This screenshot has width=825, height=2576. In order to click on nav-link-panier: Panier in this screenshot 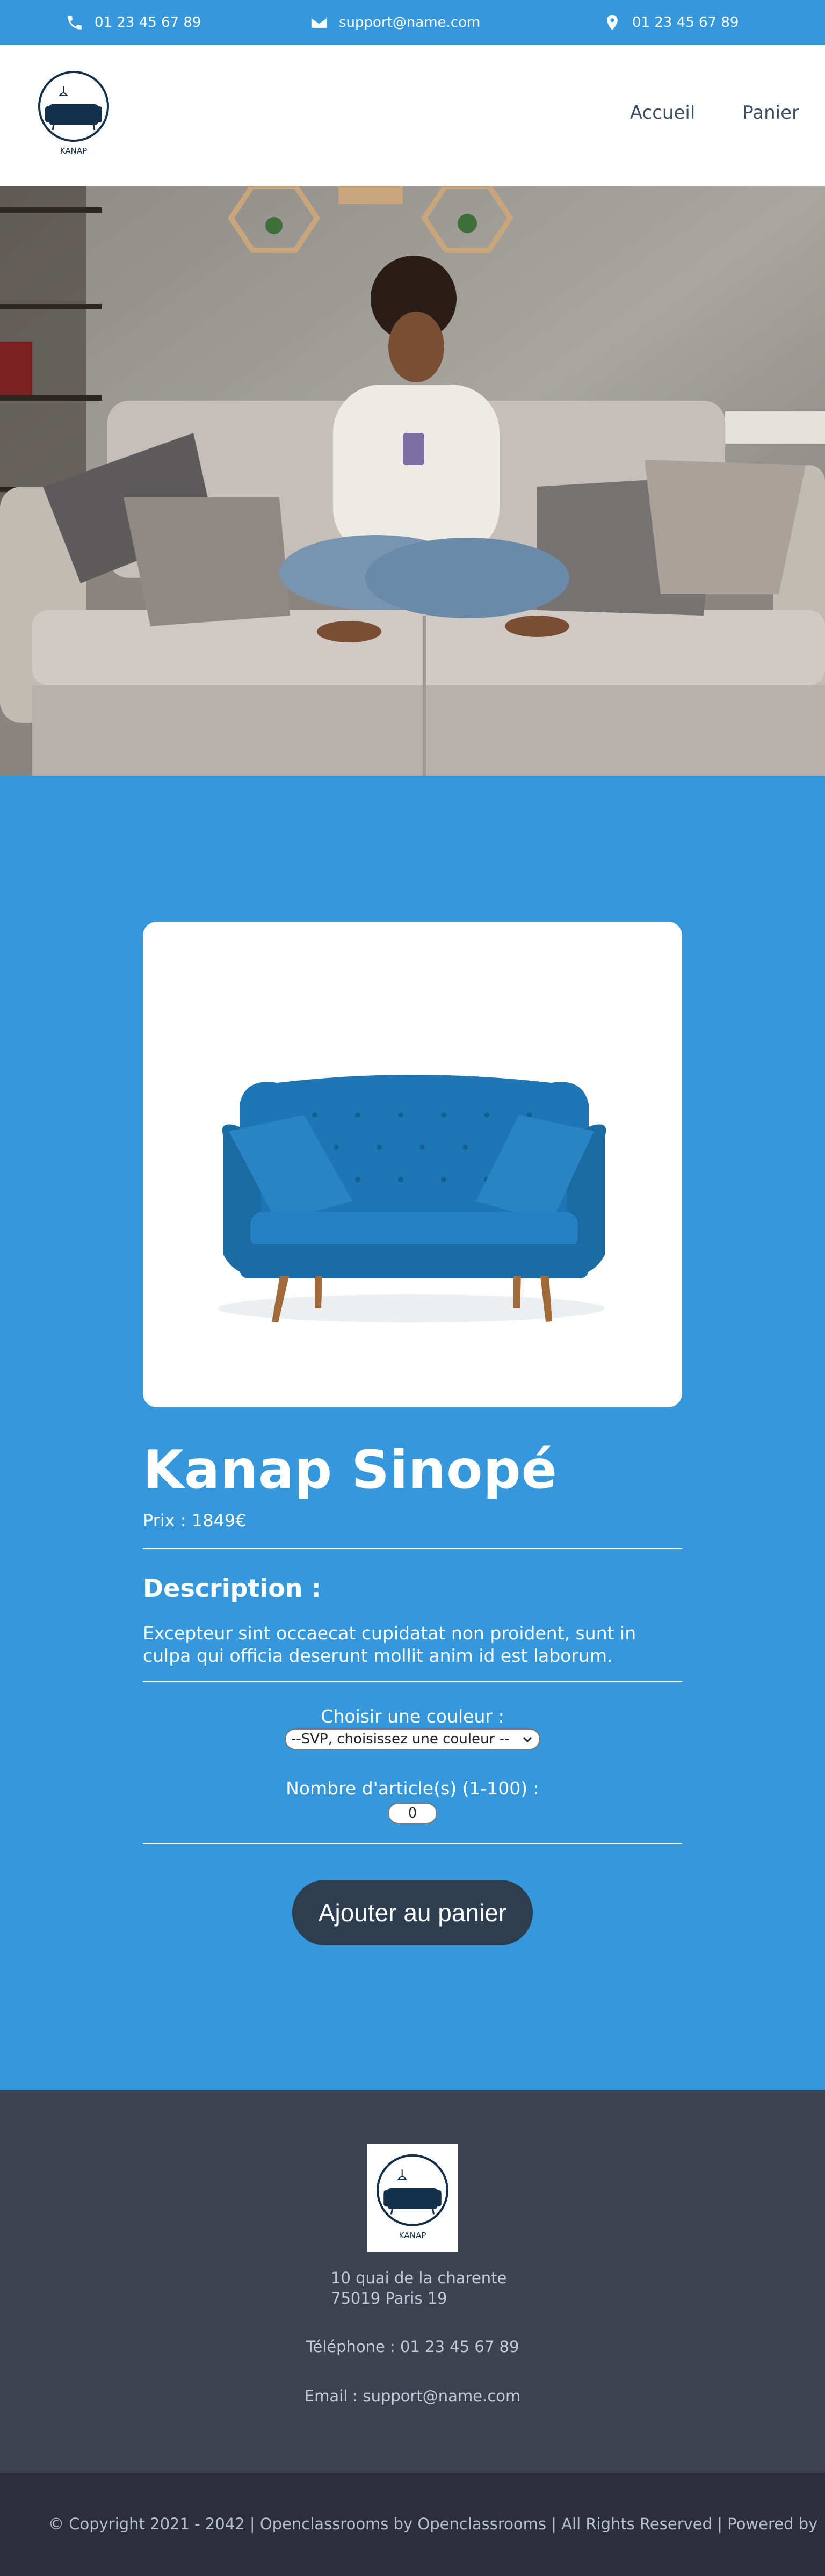, I will do `click(770, 113)`.